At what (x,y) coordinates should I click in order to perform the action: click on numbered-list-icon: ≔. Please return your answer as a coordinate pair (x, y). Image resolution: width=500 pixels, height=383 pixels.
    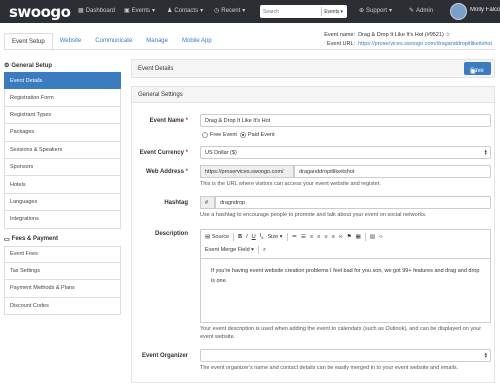
    Looking at the image, I should click on (295, 237).